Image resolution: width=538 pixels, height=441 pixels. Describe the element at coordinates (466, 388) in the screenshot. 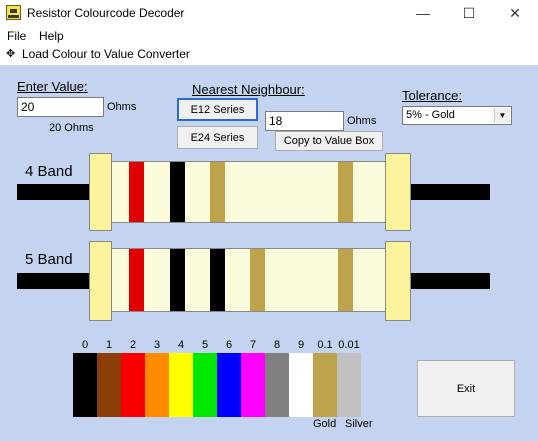

I see `exit-button: Exit` at that location.